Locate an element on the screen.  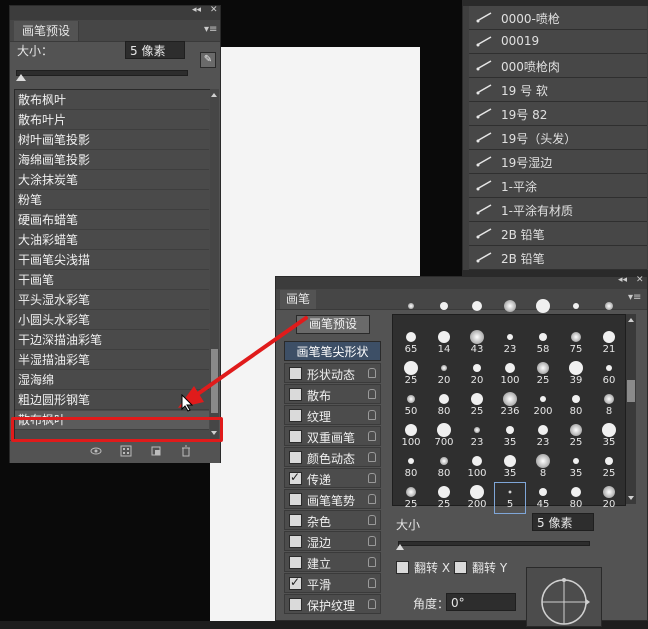
panel-menu-icon: ▾≡ is located at coordinates (210, 29).